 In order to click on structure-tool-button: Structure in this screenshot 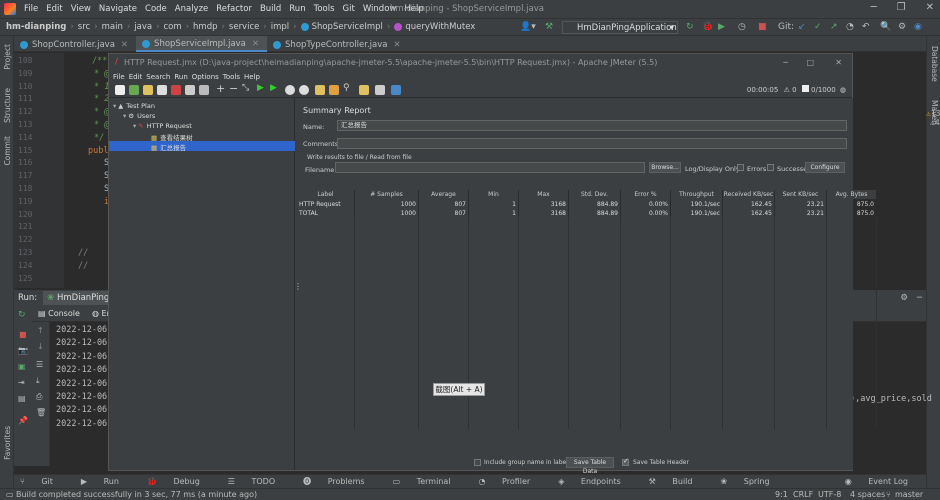, I will do `click(7, 105)`.